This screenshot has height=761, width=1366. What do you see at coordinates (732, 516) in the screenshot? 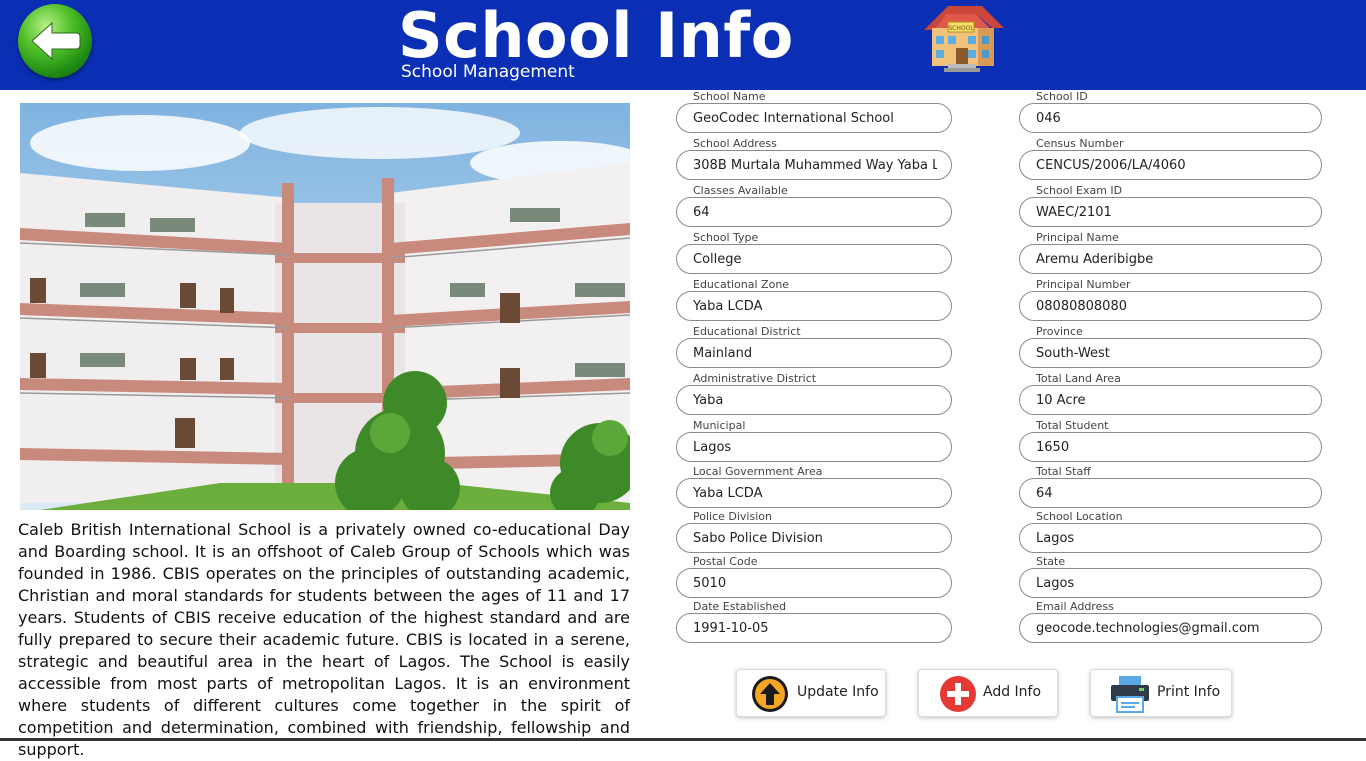
I see `police-division-label: Police Division` at bounding box center [732, 516].